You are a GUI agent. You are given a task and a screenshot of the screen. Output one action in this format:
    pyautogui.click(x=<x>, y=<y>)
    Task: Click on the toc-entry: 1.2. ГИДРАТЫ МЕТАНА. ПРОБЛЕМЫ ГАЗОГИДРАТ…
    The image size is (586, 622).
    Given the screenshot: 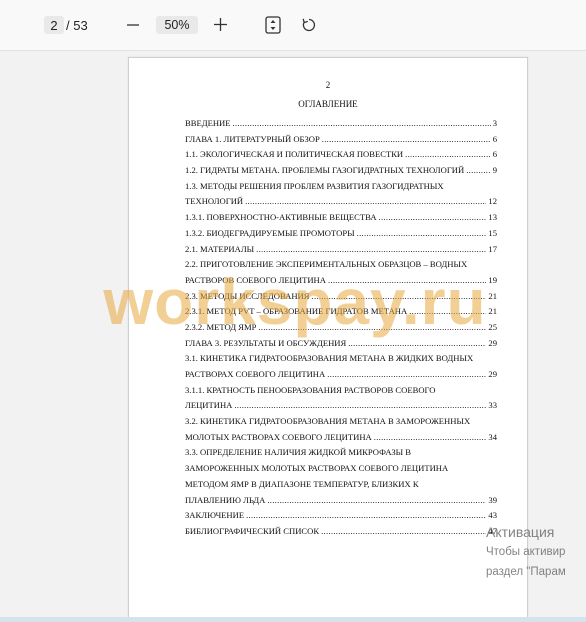 What is the action you would take?
    pyautogui.click(x=341, y=171)
    